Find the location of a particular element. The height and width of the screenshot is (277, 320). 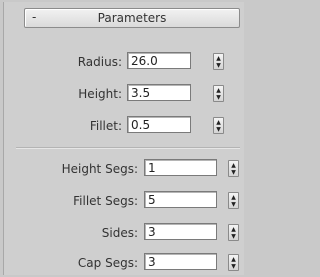

fillet-input: 0.5 is located at coordinates (159, 124).